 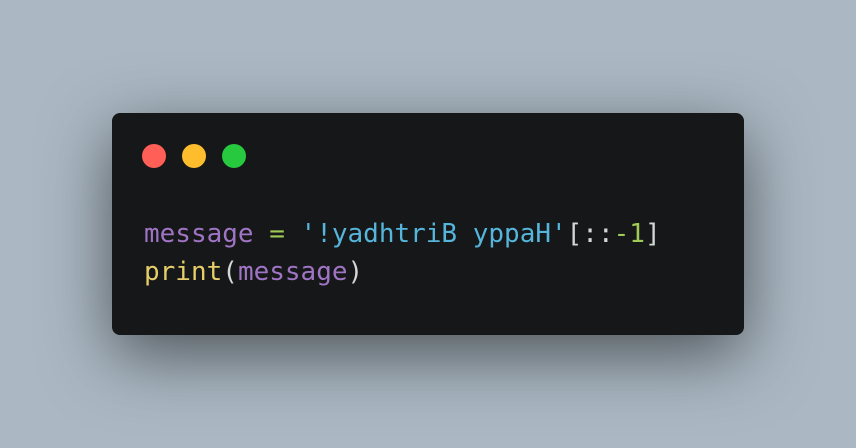 I want to click on minimize-button, so click(x=194, y=156).